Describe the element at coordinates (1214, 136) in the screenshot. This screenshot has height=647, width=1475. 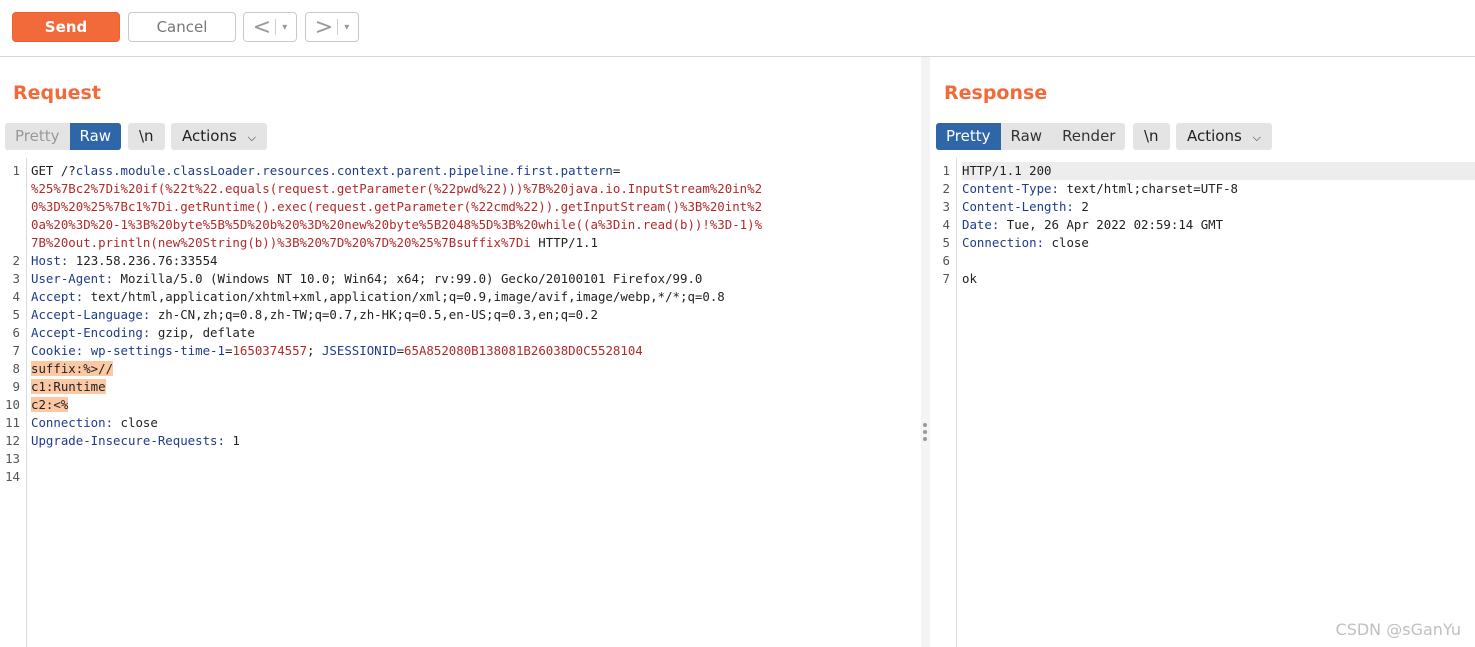
I see `actions-label: Actions` at that location.